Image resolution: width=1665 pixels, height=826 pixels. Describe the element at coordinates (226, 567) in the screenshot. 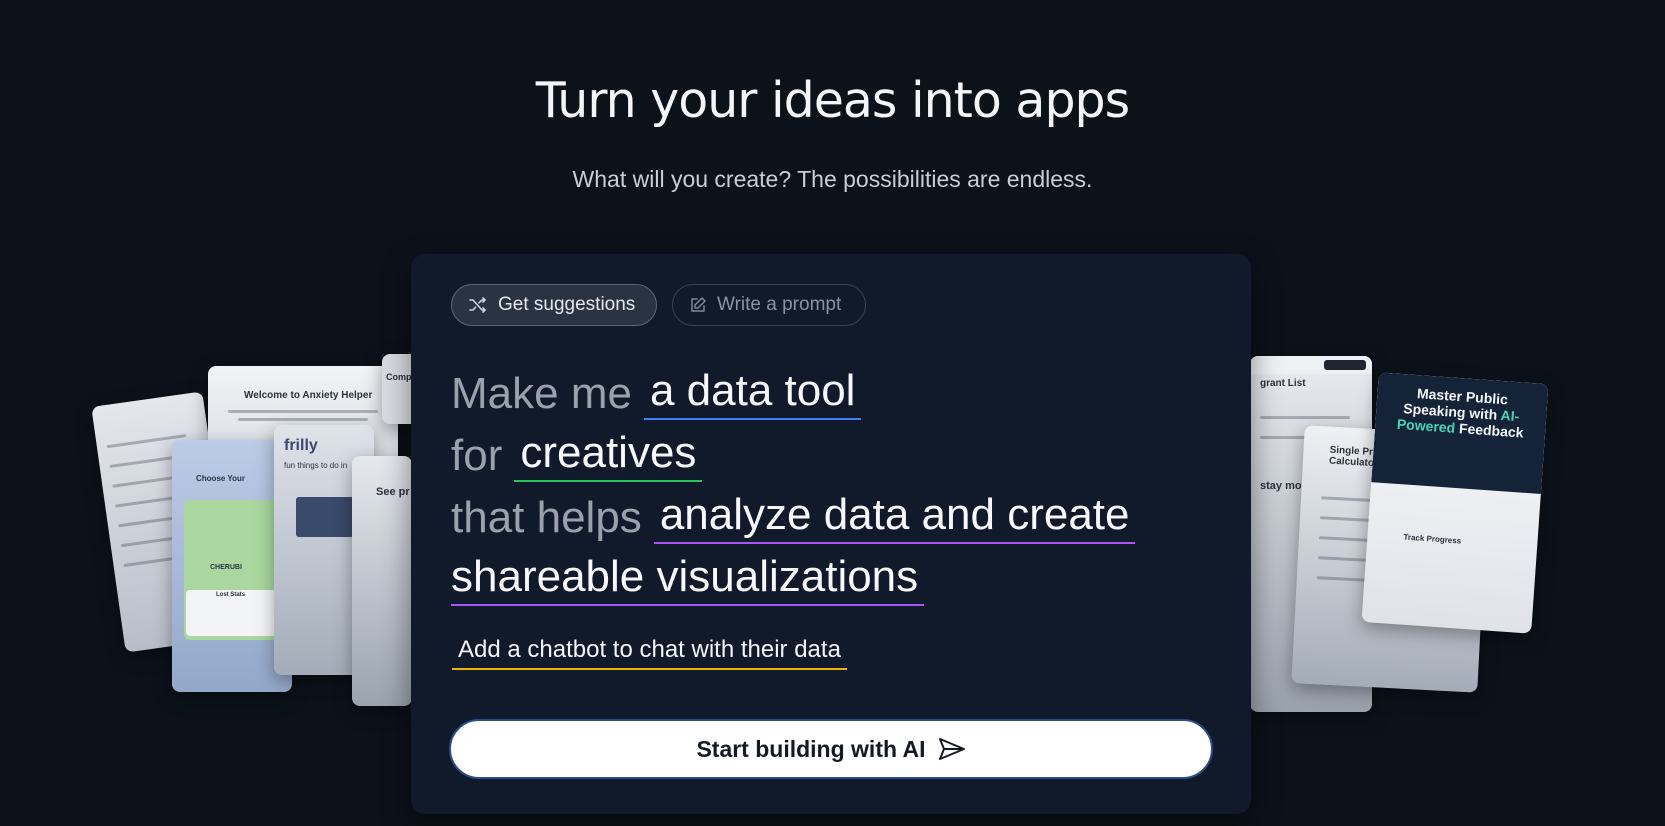

I see `preview-card-label: CHERUBI` at that location.